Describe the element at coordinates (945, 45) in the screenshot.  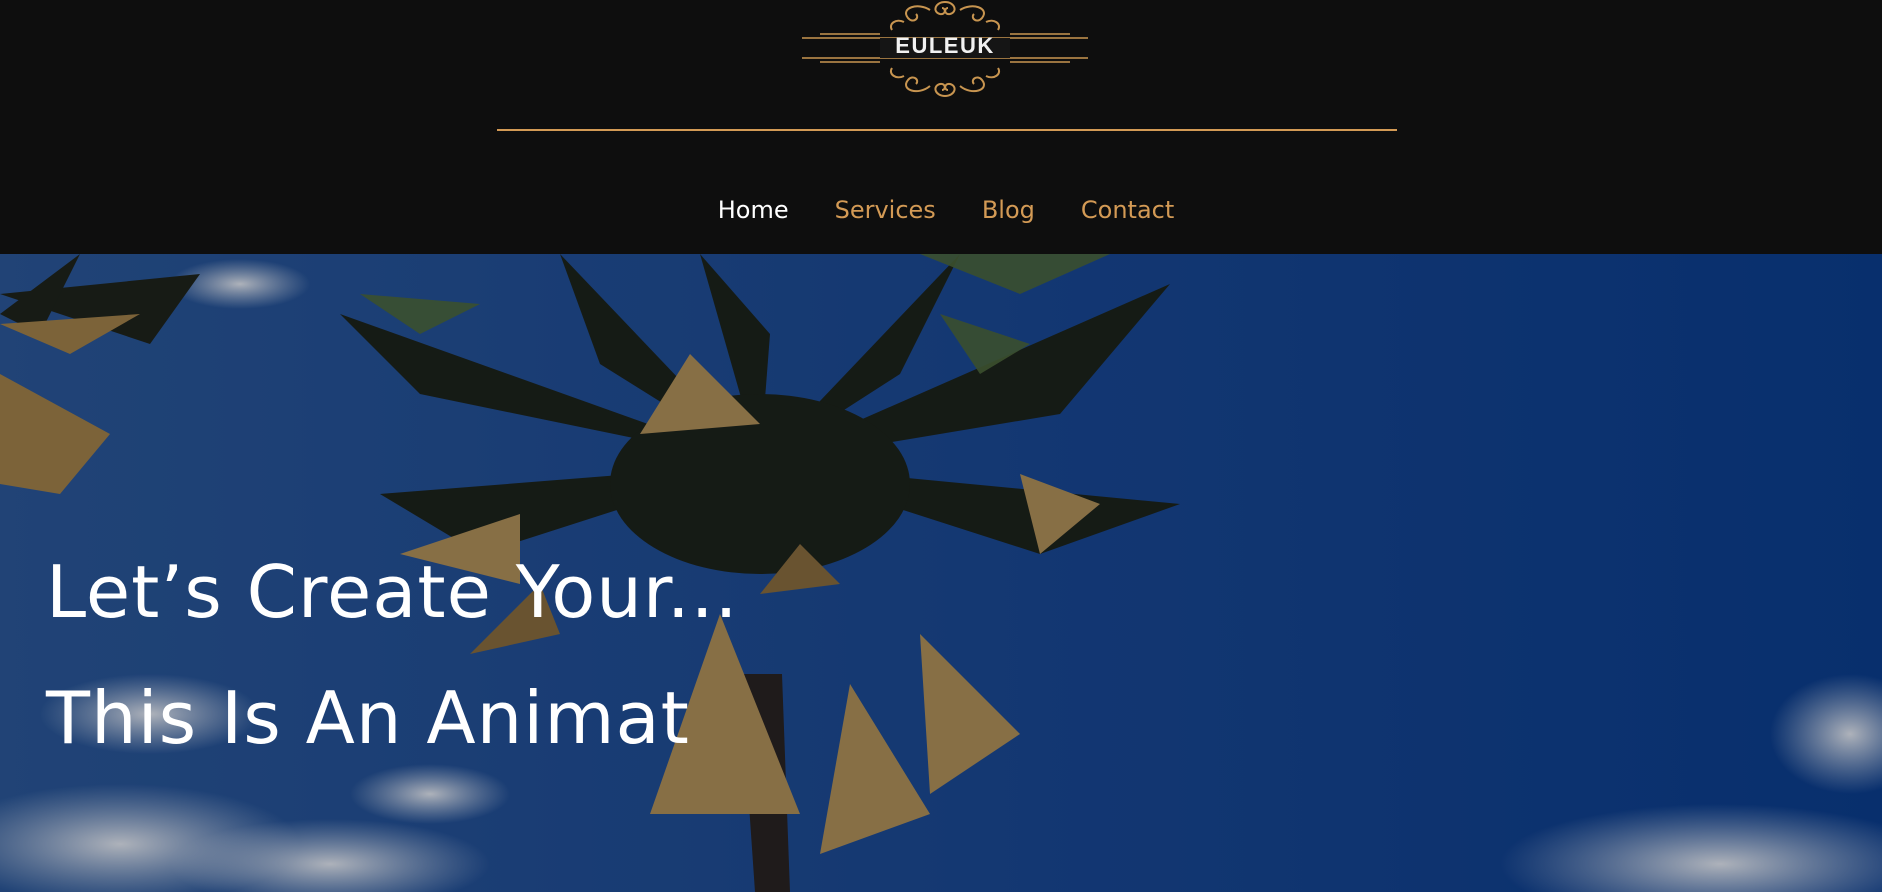
I see `logo-wordmark: EULEUK` at that location.